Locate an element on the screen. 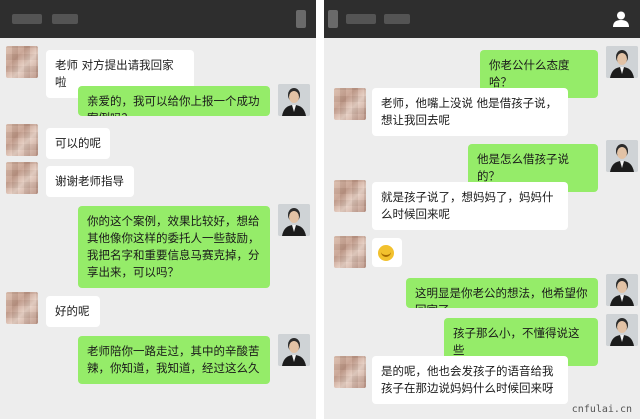 The width and height of the screenshot is (640, 419). chat-bubble-incoming: 可以的呢 is located at coordinates (78, 143).